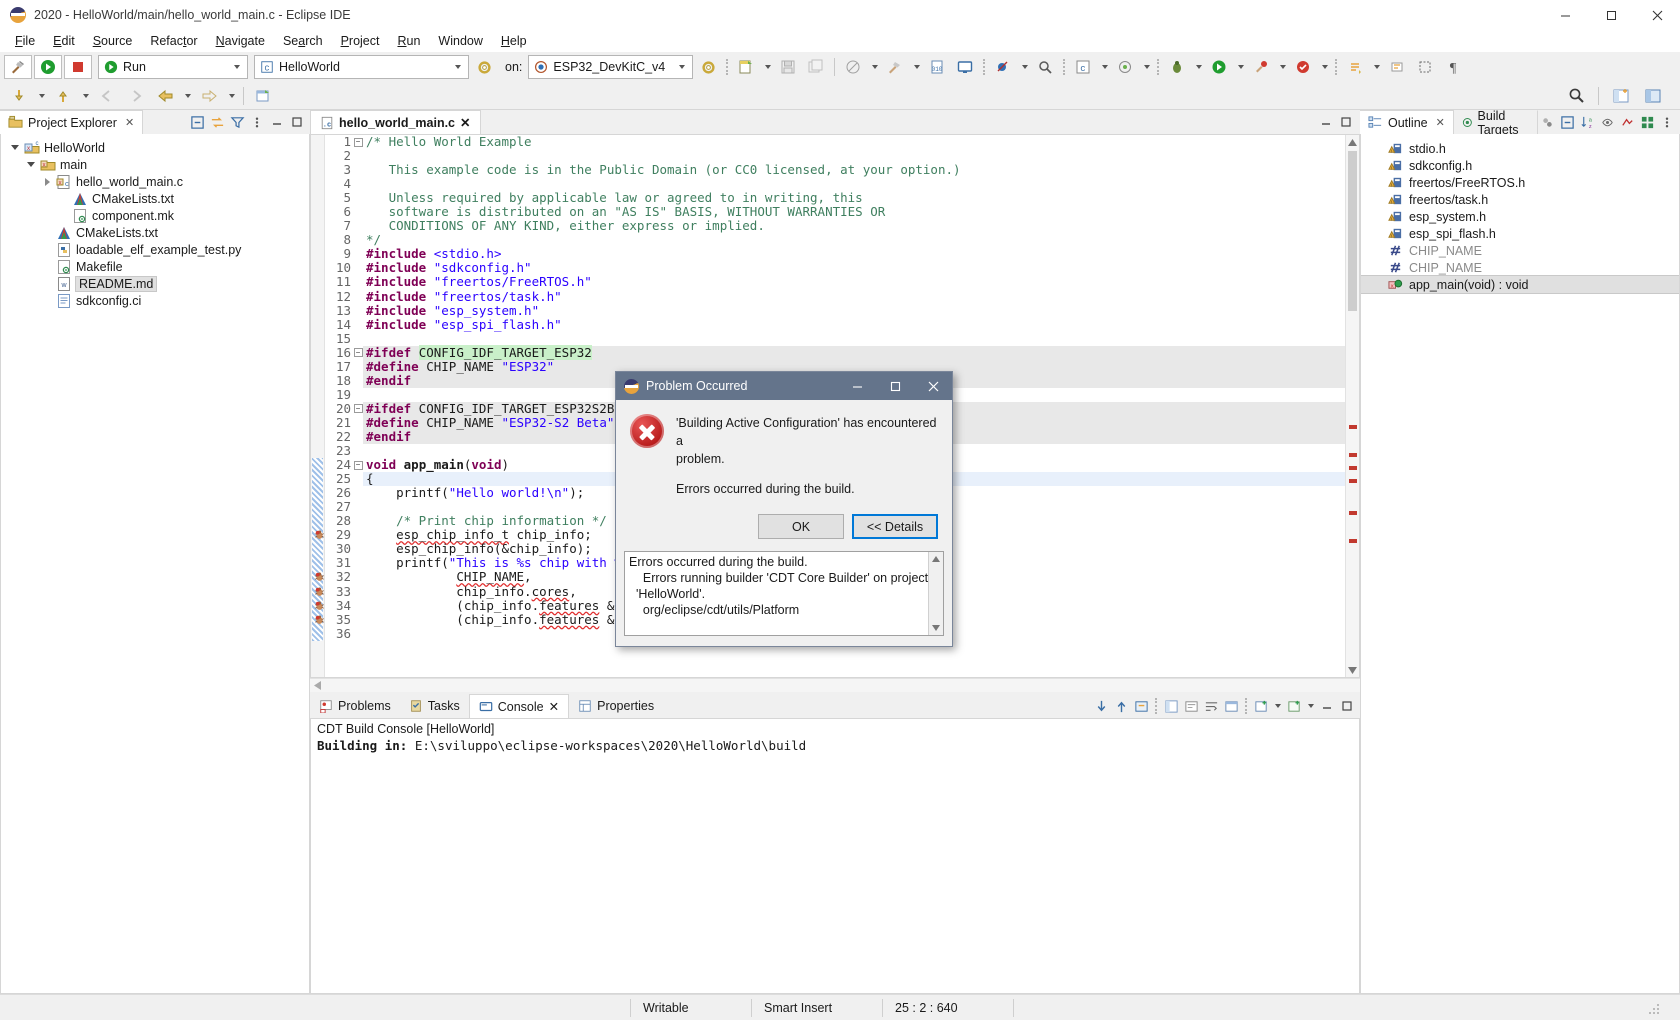 This screenshot has width=1680, height=1021. Describe the element at coordinates (1171, 706) in the screenshot. I see `pin-console-icon` at that location.